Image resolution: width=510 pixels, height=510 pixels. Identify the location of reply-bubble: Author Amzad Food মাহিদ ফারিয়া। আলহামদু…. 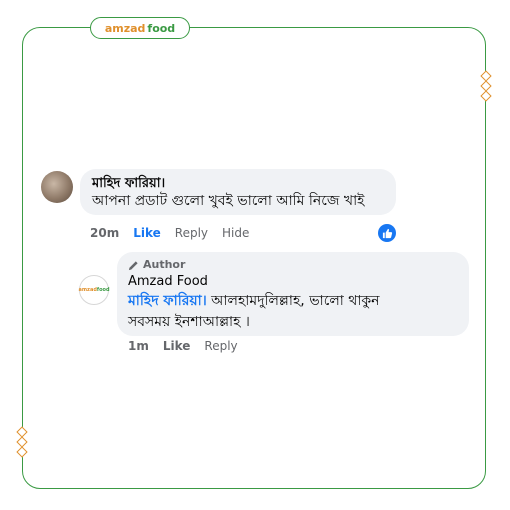
(293, 294).